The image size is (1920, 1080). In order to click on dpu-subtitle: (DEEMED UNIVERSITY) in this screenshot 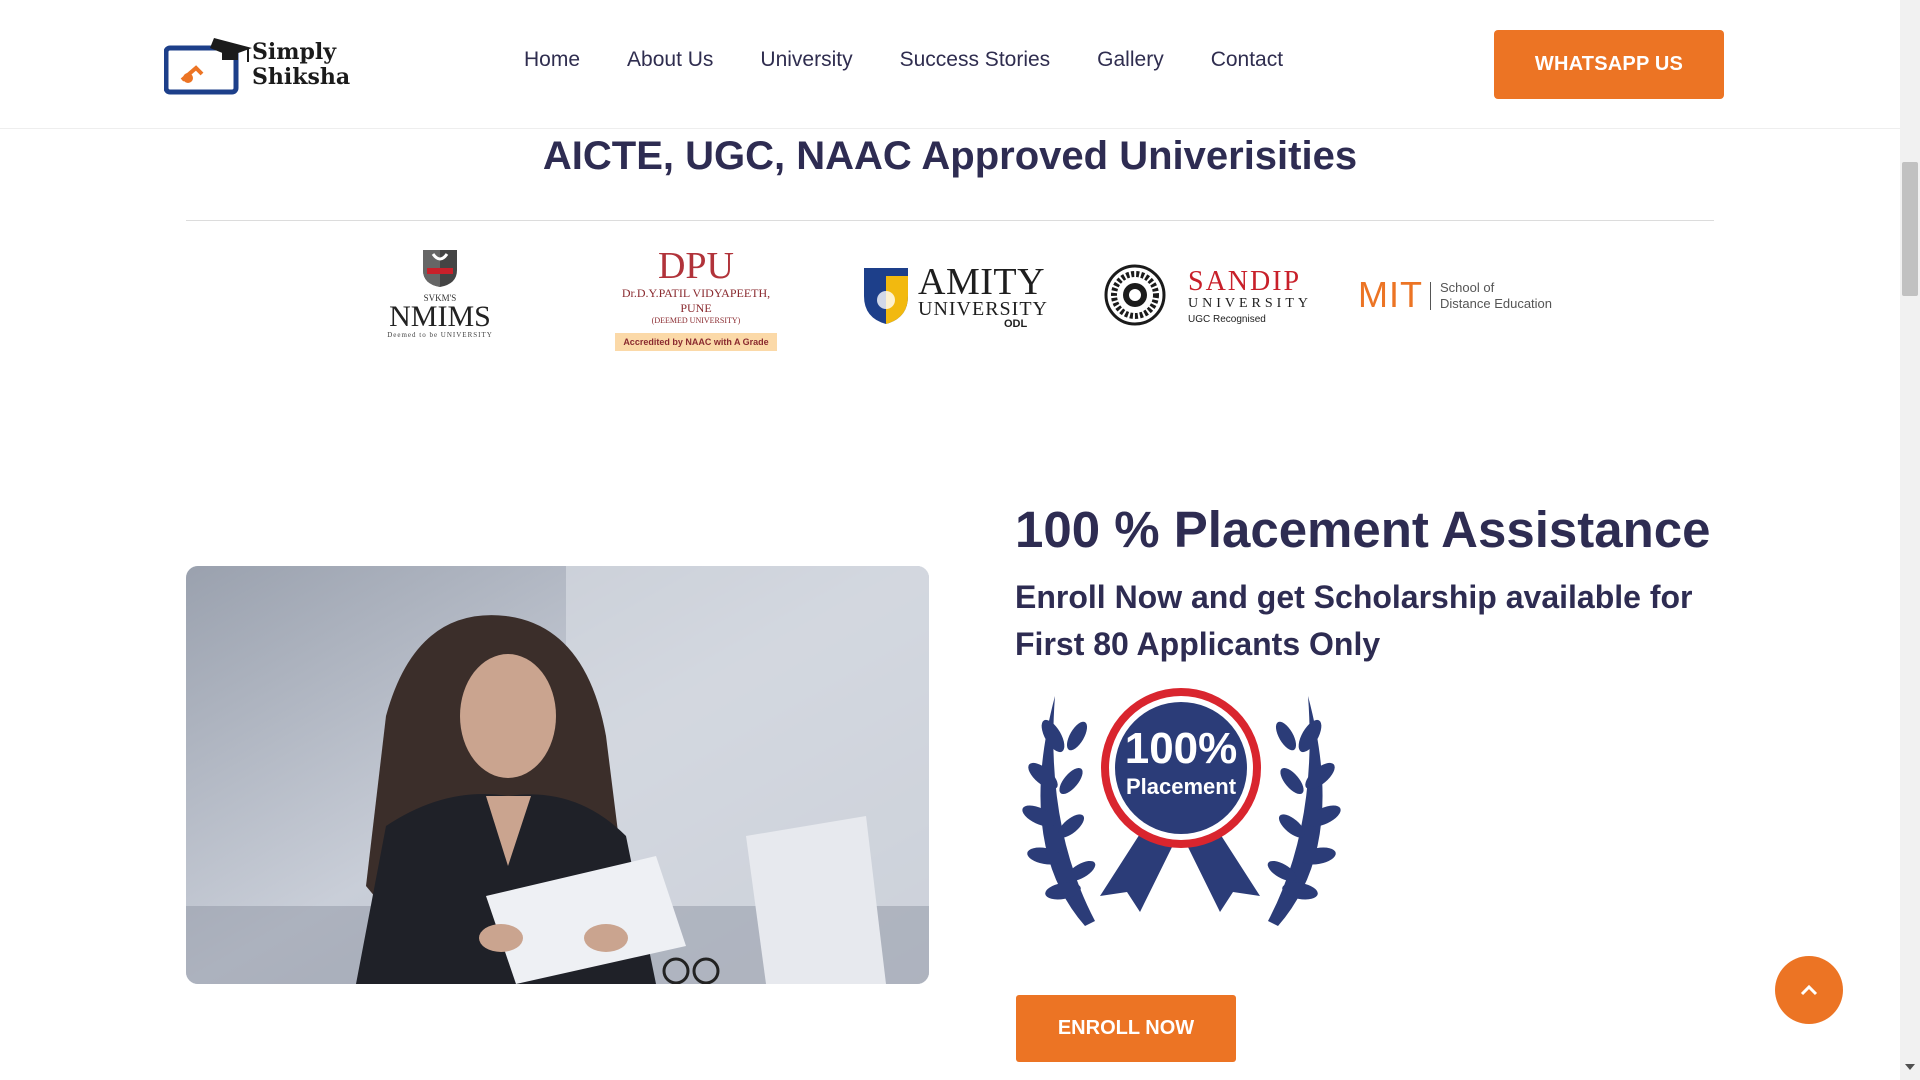, I will do `click(696, 320)`.